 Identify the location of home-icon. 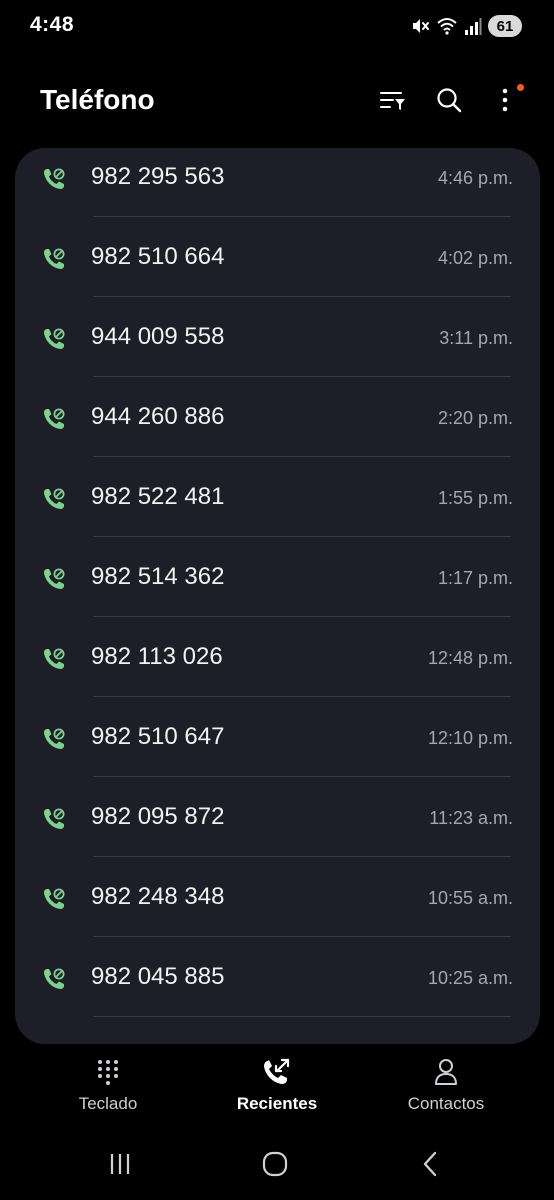
(275, 1166).